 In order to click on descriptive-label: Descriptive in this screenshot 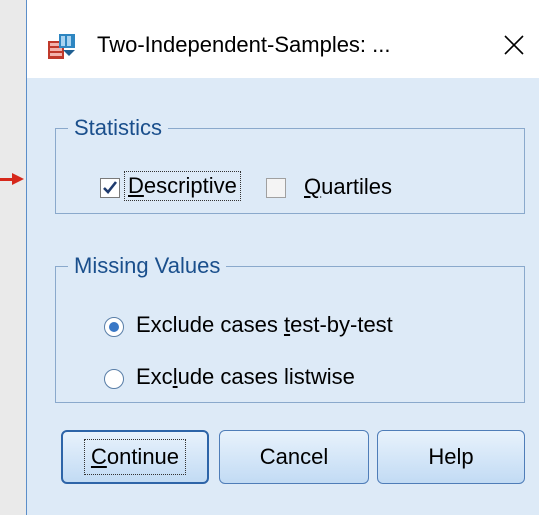, I will do `click(182, 186)`.